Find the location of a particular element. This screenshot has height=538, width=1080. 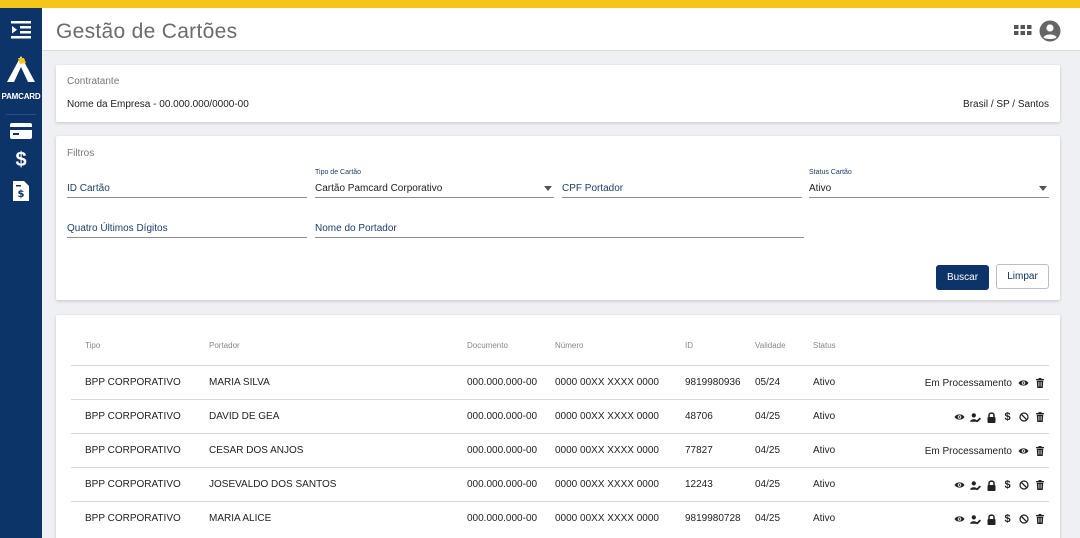

apps-grid-icon is located at coordinates (1023, 34).